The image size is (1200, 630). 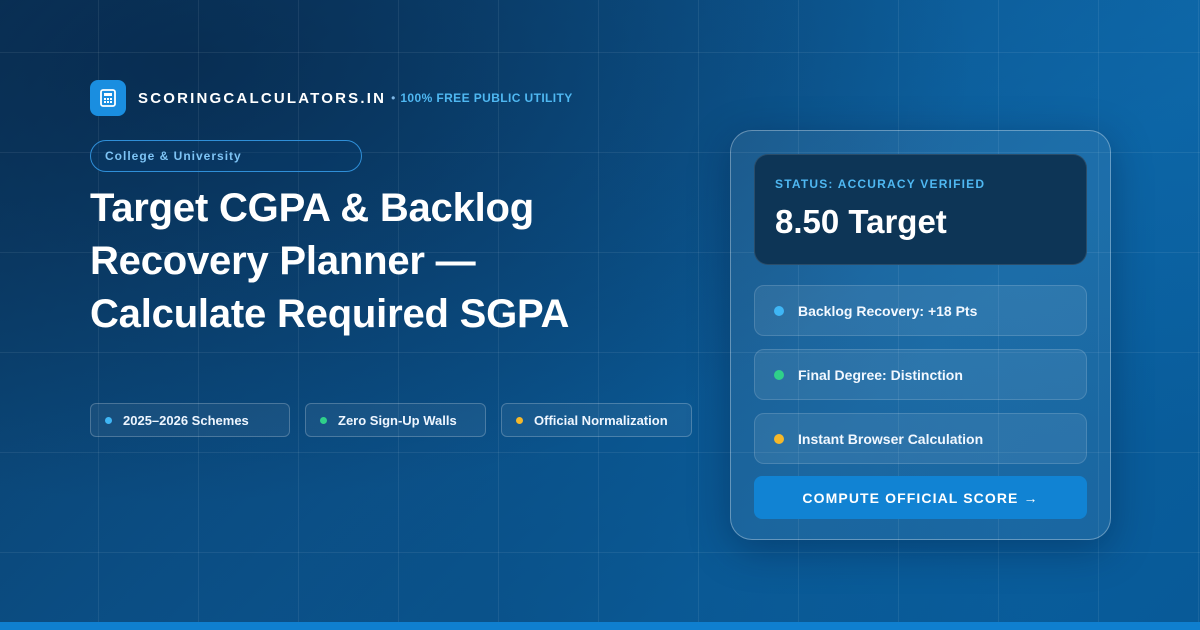 I want to click on category-badge: College & University, so click(x=226, y=156).